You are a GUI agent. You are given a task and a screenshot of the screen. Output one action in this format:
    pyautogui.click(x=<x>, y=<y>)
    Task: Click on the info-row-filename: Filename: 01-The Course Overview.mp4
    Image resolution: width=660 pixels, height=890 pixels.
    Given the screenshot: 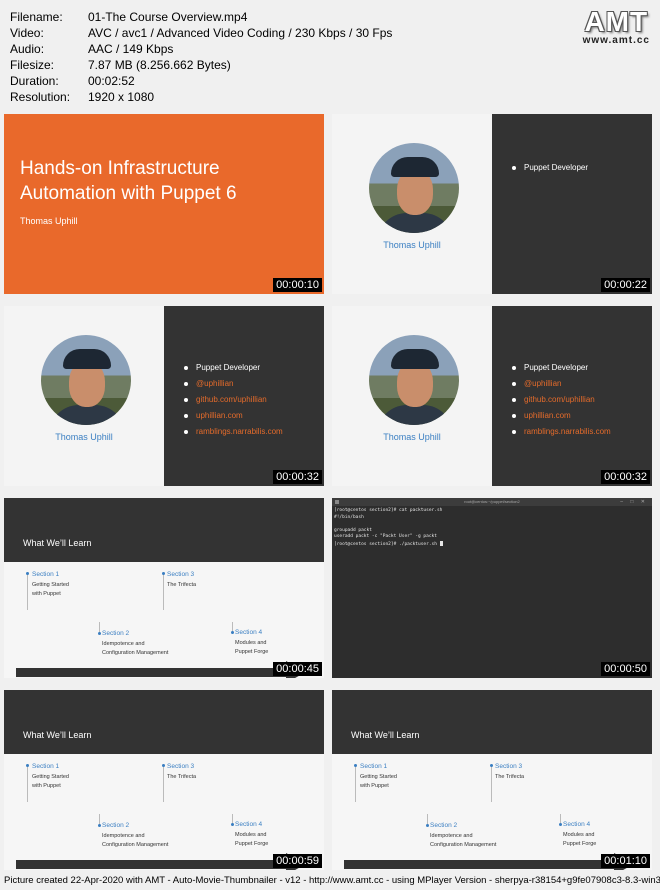 What is the action you would take?
    pyautogui.click(x=129, y=17)
    